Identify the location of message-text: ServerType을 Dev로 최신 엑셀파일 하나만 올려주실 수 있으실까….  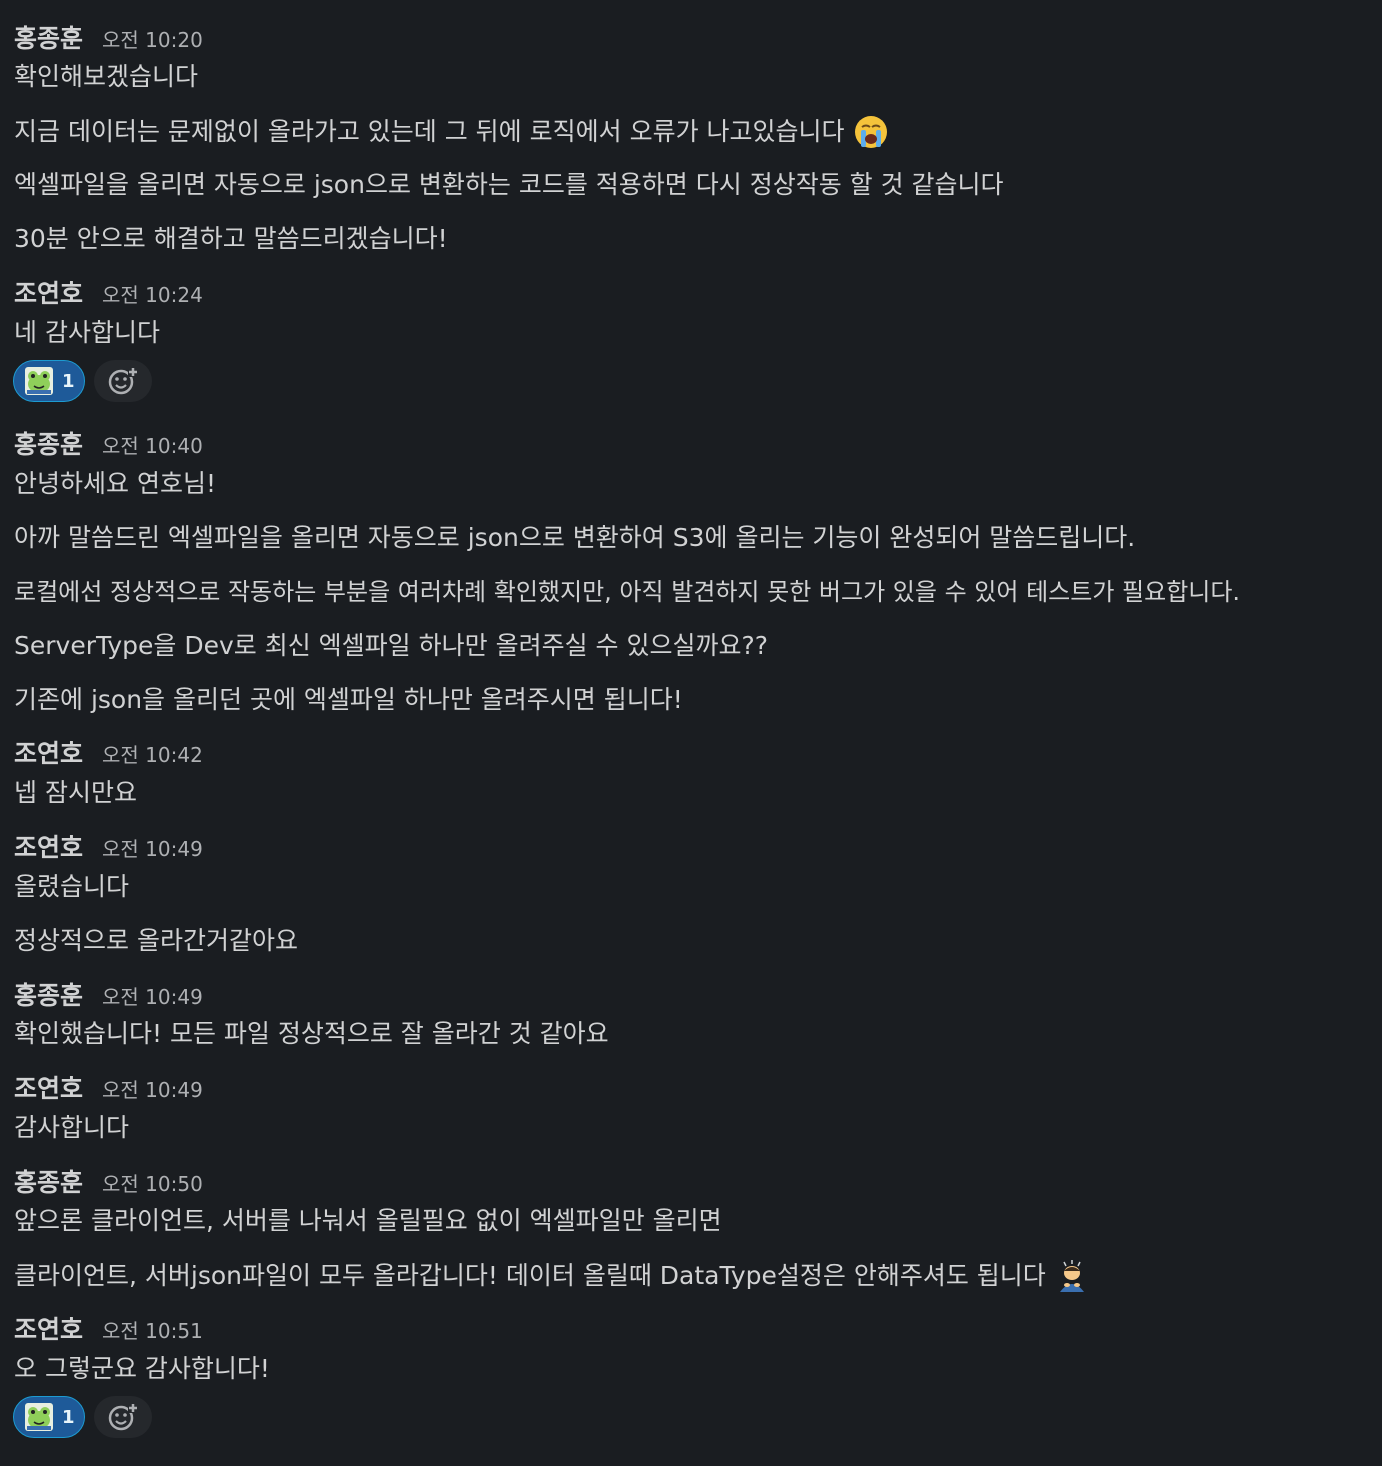
(391, 645).